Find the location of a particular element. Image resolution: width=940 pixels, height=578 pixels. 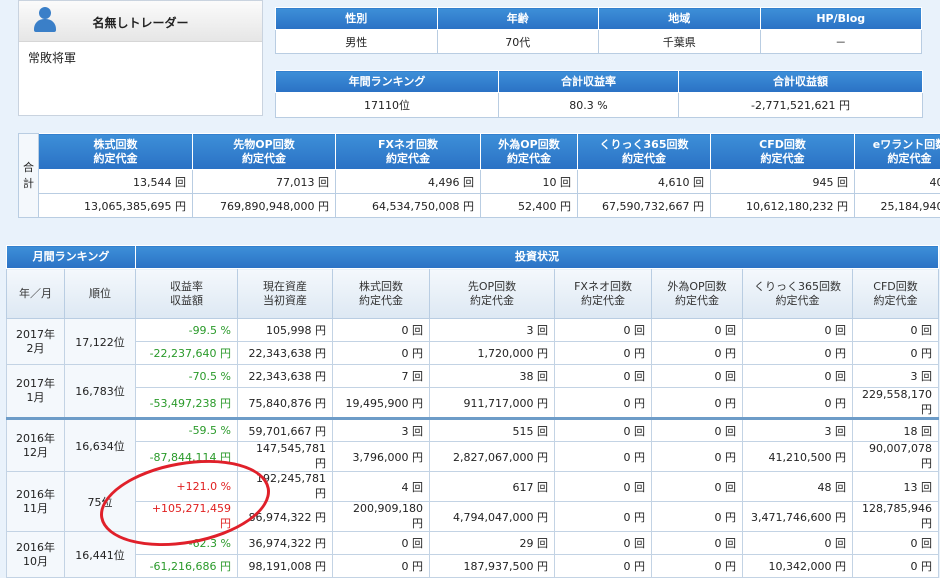

value-cell: 4 回 is located at coordinates (381, 487).